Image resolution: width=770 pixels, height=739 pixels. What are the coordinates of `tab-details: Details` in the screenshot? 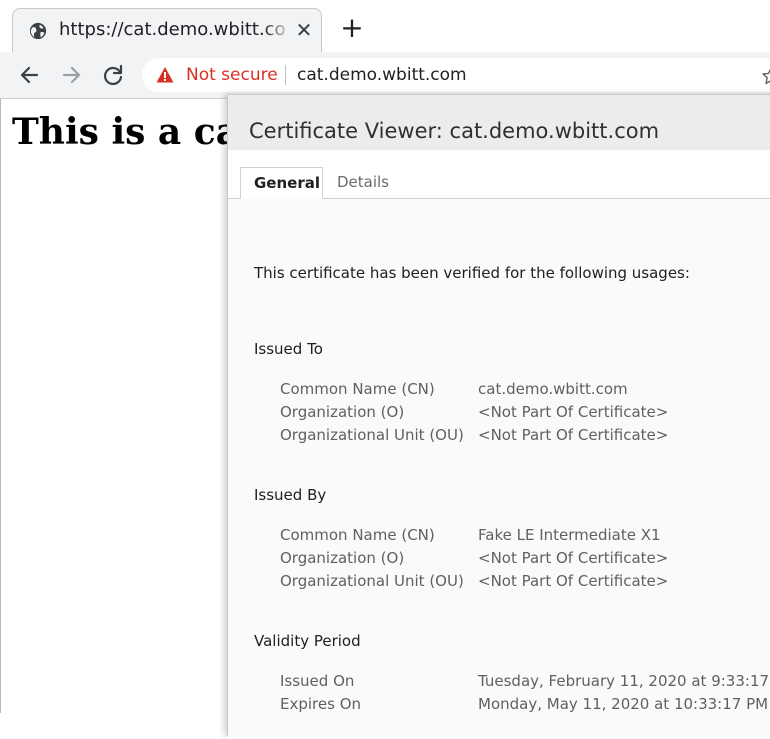 It's located at (363, 182).